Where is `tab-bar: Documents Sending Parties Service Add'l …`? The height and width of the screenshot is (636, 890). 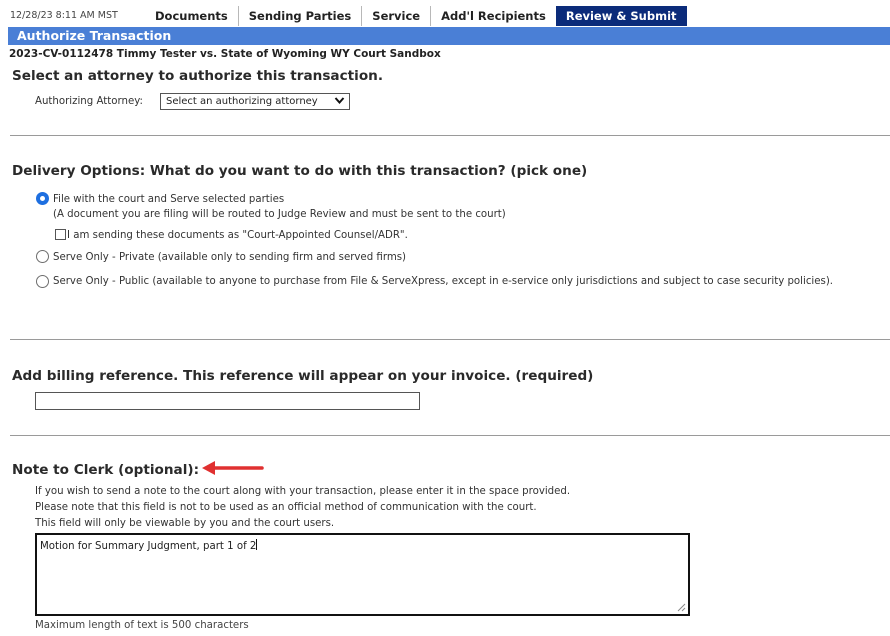 tab-bar: Documents Sending Parties Service Add'l … is located at coordinates (416, 16).